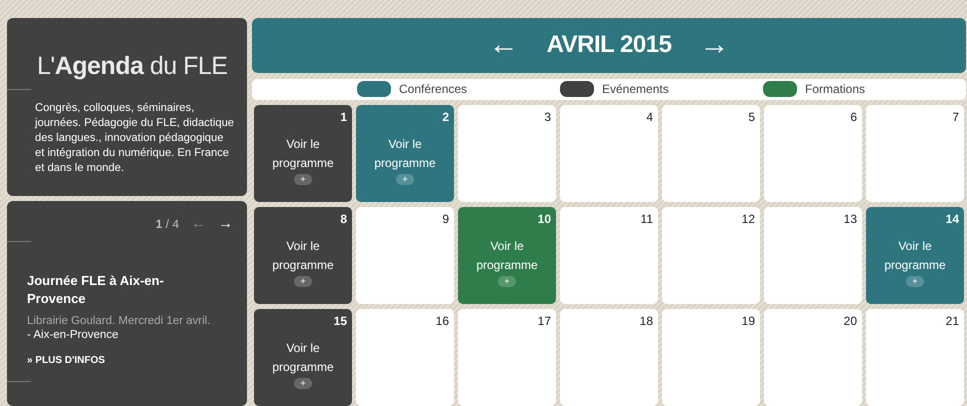 The width and height of the screenshot is (967, 406). What do you see at coordinates (135, 138) in the screenshot?
I see `site-description: Congrès, colloques, séminaires, journées. Pédagogie du FLE, didactique des langues., innovation pédagogique et intégration du numérique. En France et dans le monde.` at bounding box center [135, 138].